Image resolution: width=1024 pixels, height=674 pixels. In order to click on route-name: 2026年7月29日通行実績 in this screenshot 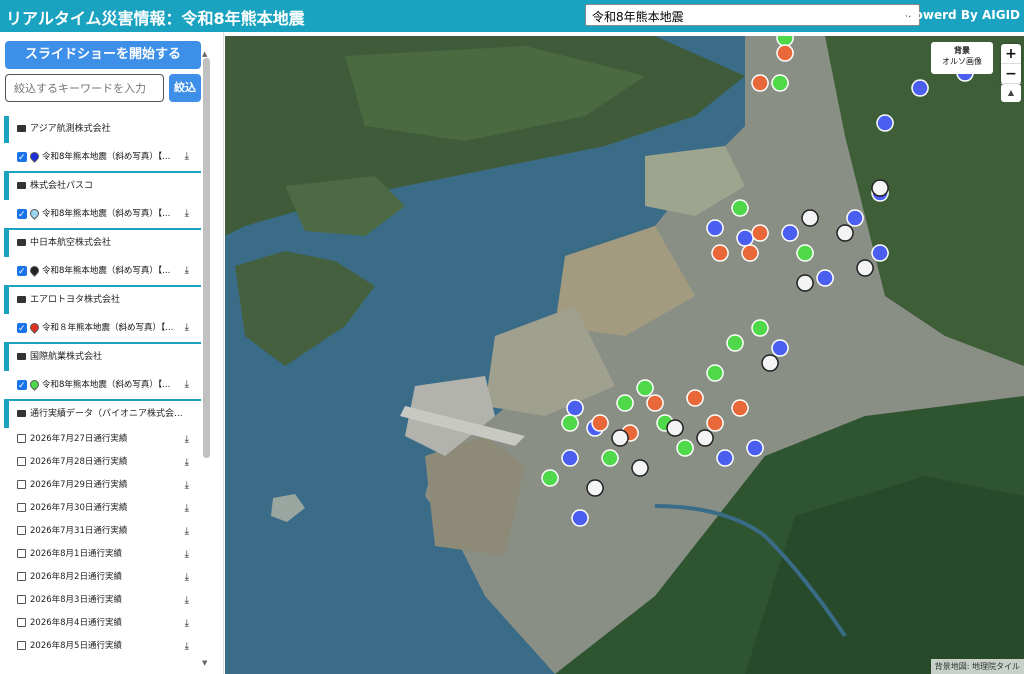, I will do `click(79, 485)`.